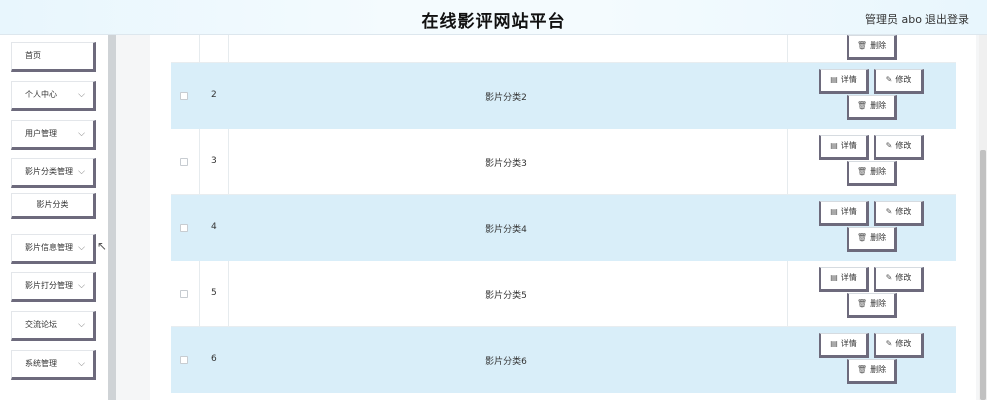 The height and width of the screenshot is (400, 987). I want to click on sidebar-item-label: 交流论坛, so click(41, 324).